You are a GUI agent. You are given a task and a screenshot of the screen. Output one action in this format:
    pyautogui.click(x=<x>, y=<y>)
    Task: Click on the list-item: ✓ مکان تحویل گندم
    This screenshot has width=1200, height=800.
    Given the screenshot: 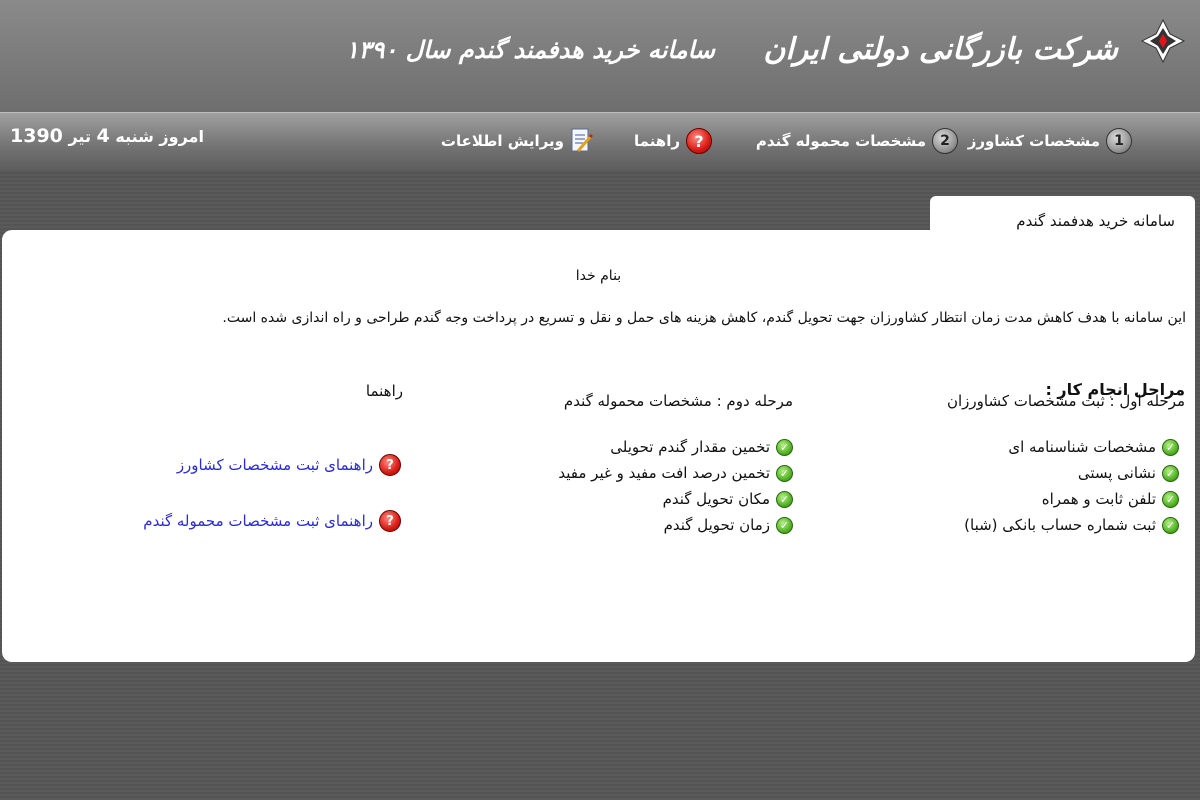 What is the action you would take?
    pyautogui.click(x=675, y=499)
    